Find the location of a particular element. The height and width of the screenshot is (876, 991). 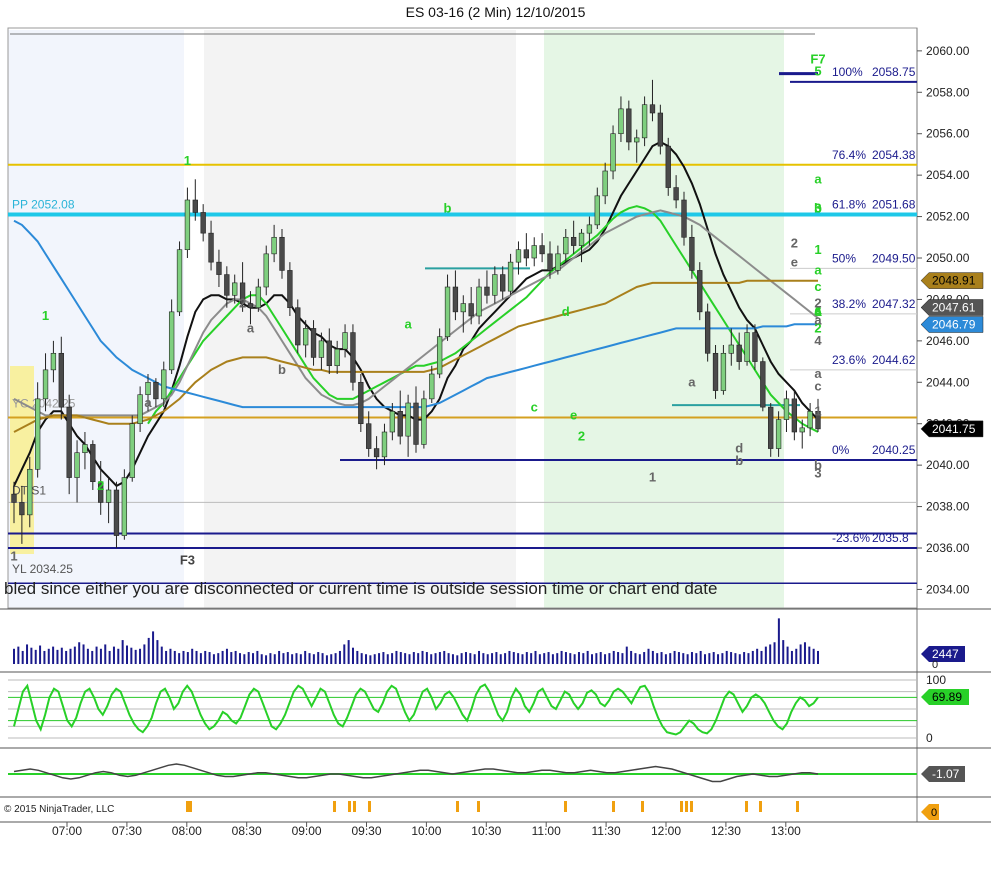

wave-label: 4 is located at coordinates (818, 340).